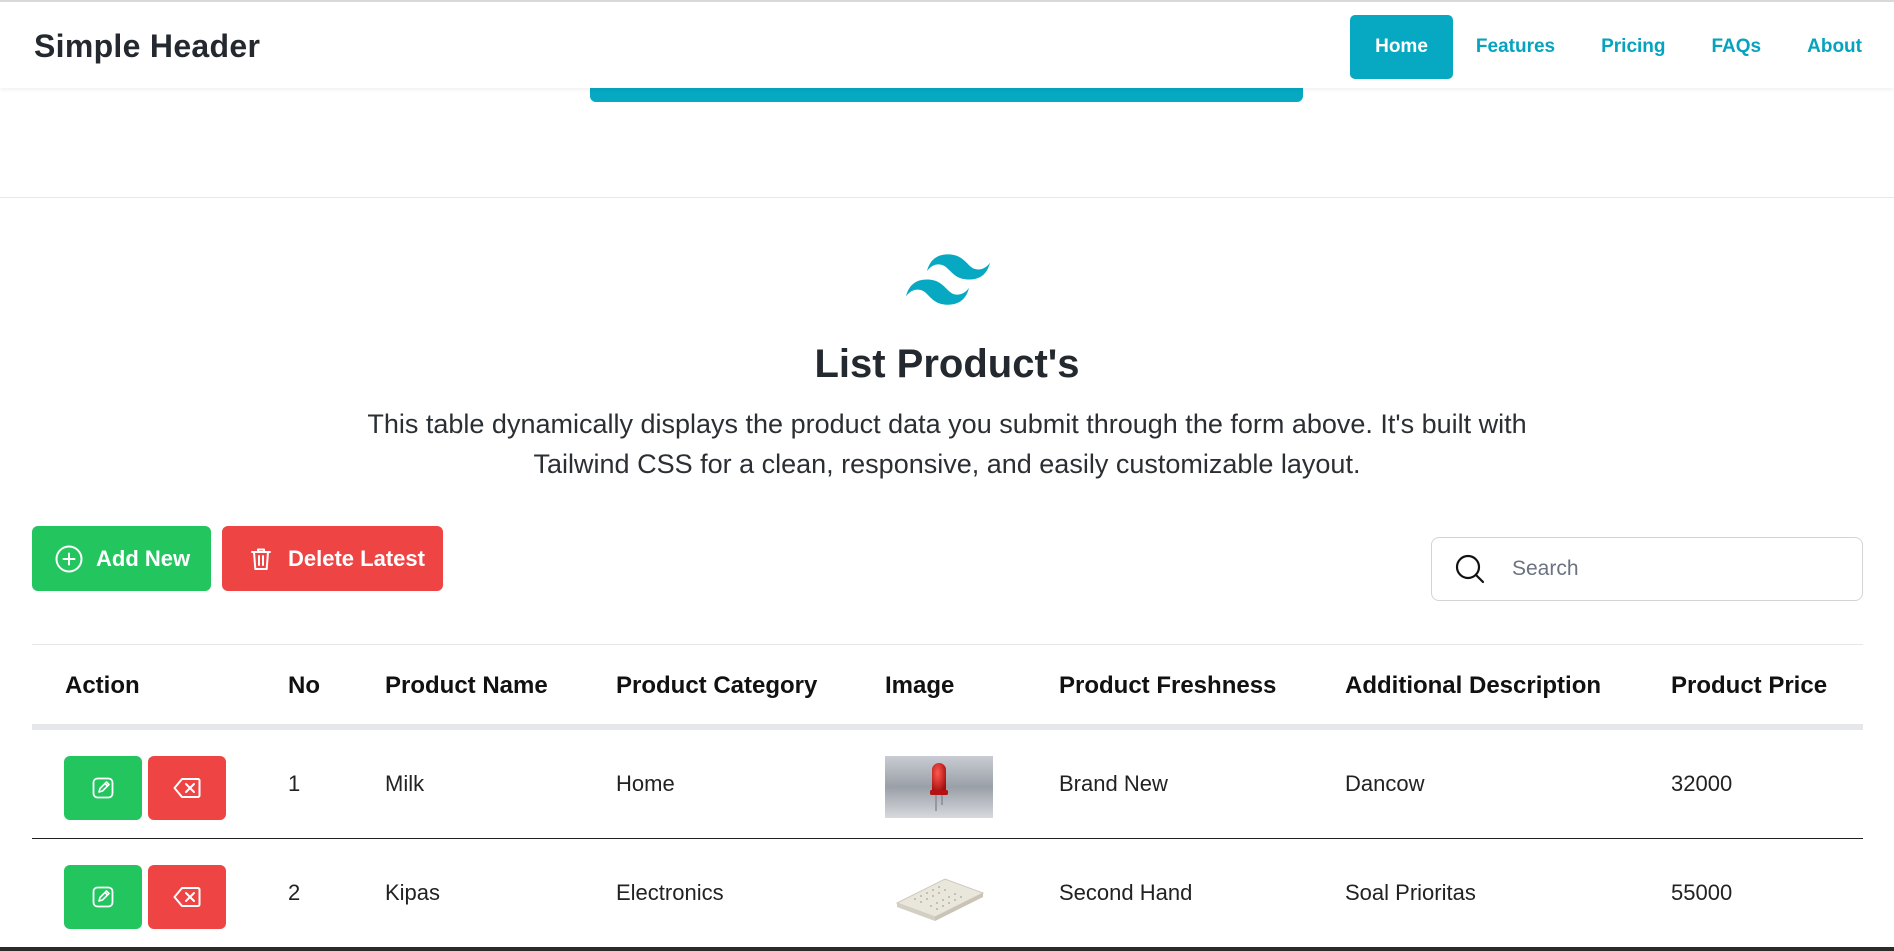 This screenshot has height=951, width=1894. I want to click on cell-product-freshness: Second Hand, so click(1126, 892).